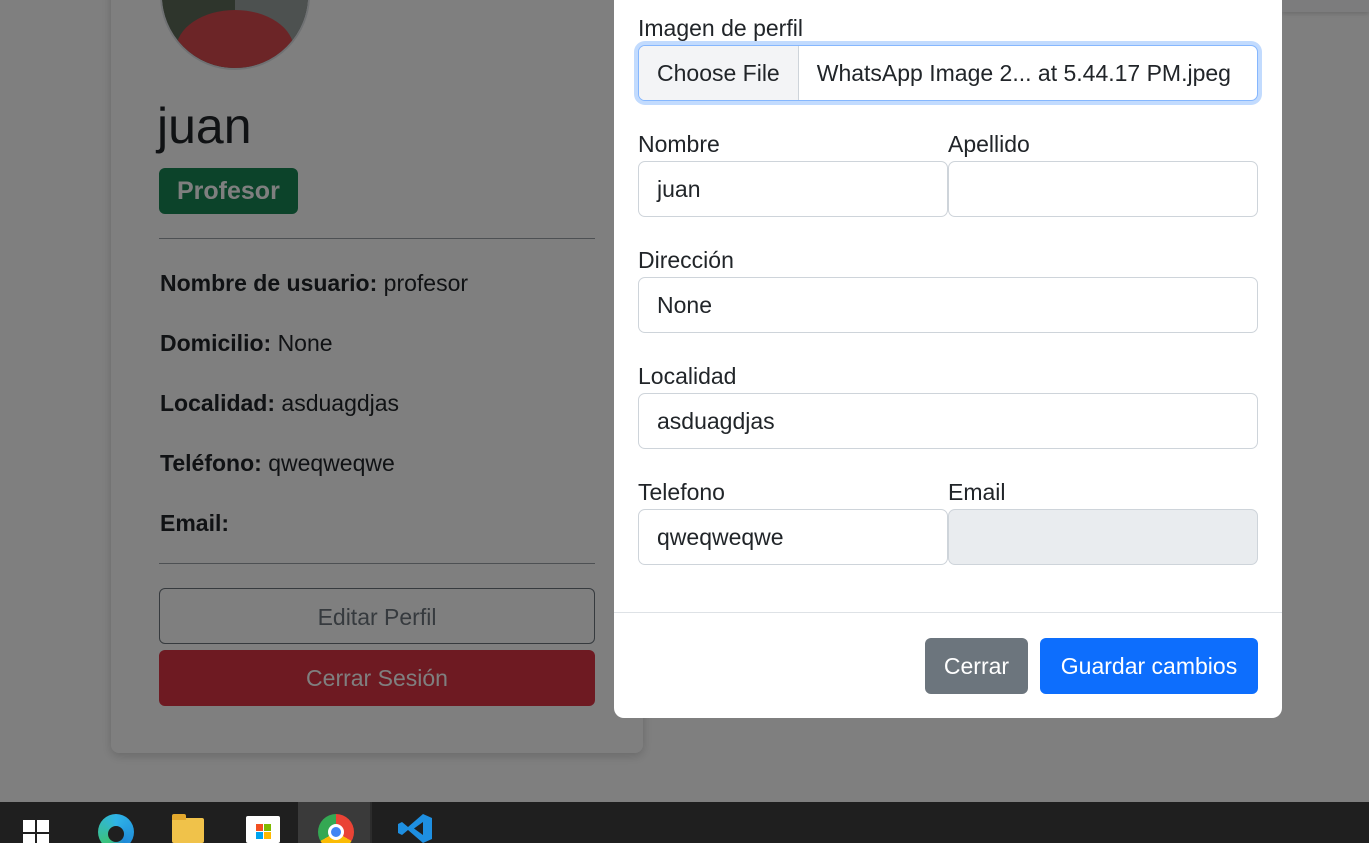 This screenshot has height=843, width=1369. I want to click on windows-taskbar, so click(684, 822).